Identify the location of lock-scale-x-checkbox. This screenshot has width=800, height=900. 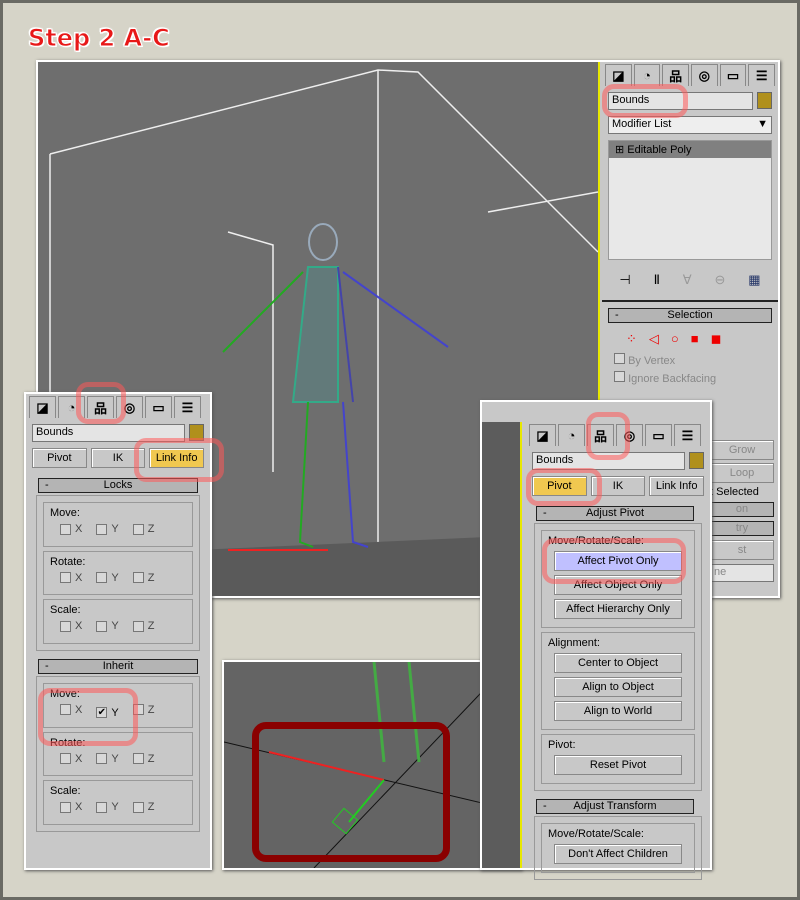
(65, 626).